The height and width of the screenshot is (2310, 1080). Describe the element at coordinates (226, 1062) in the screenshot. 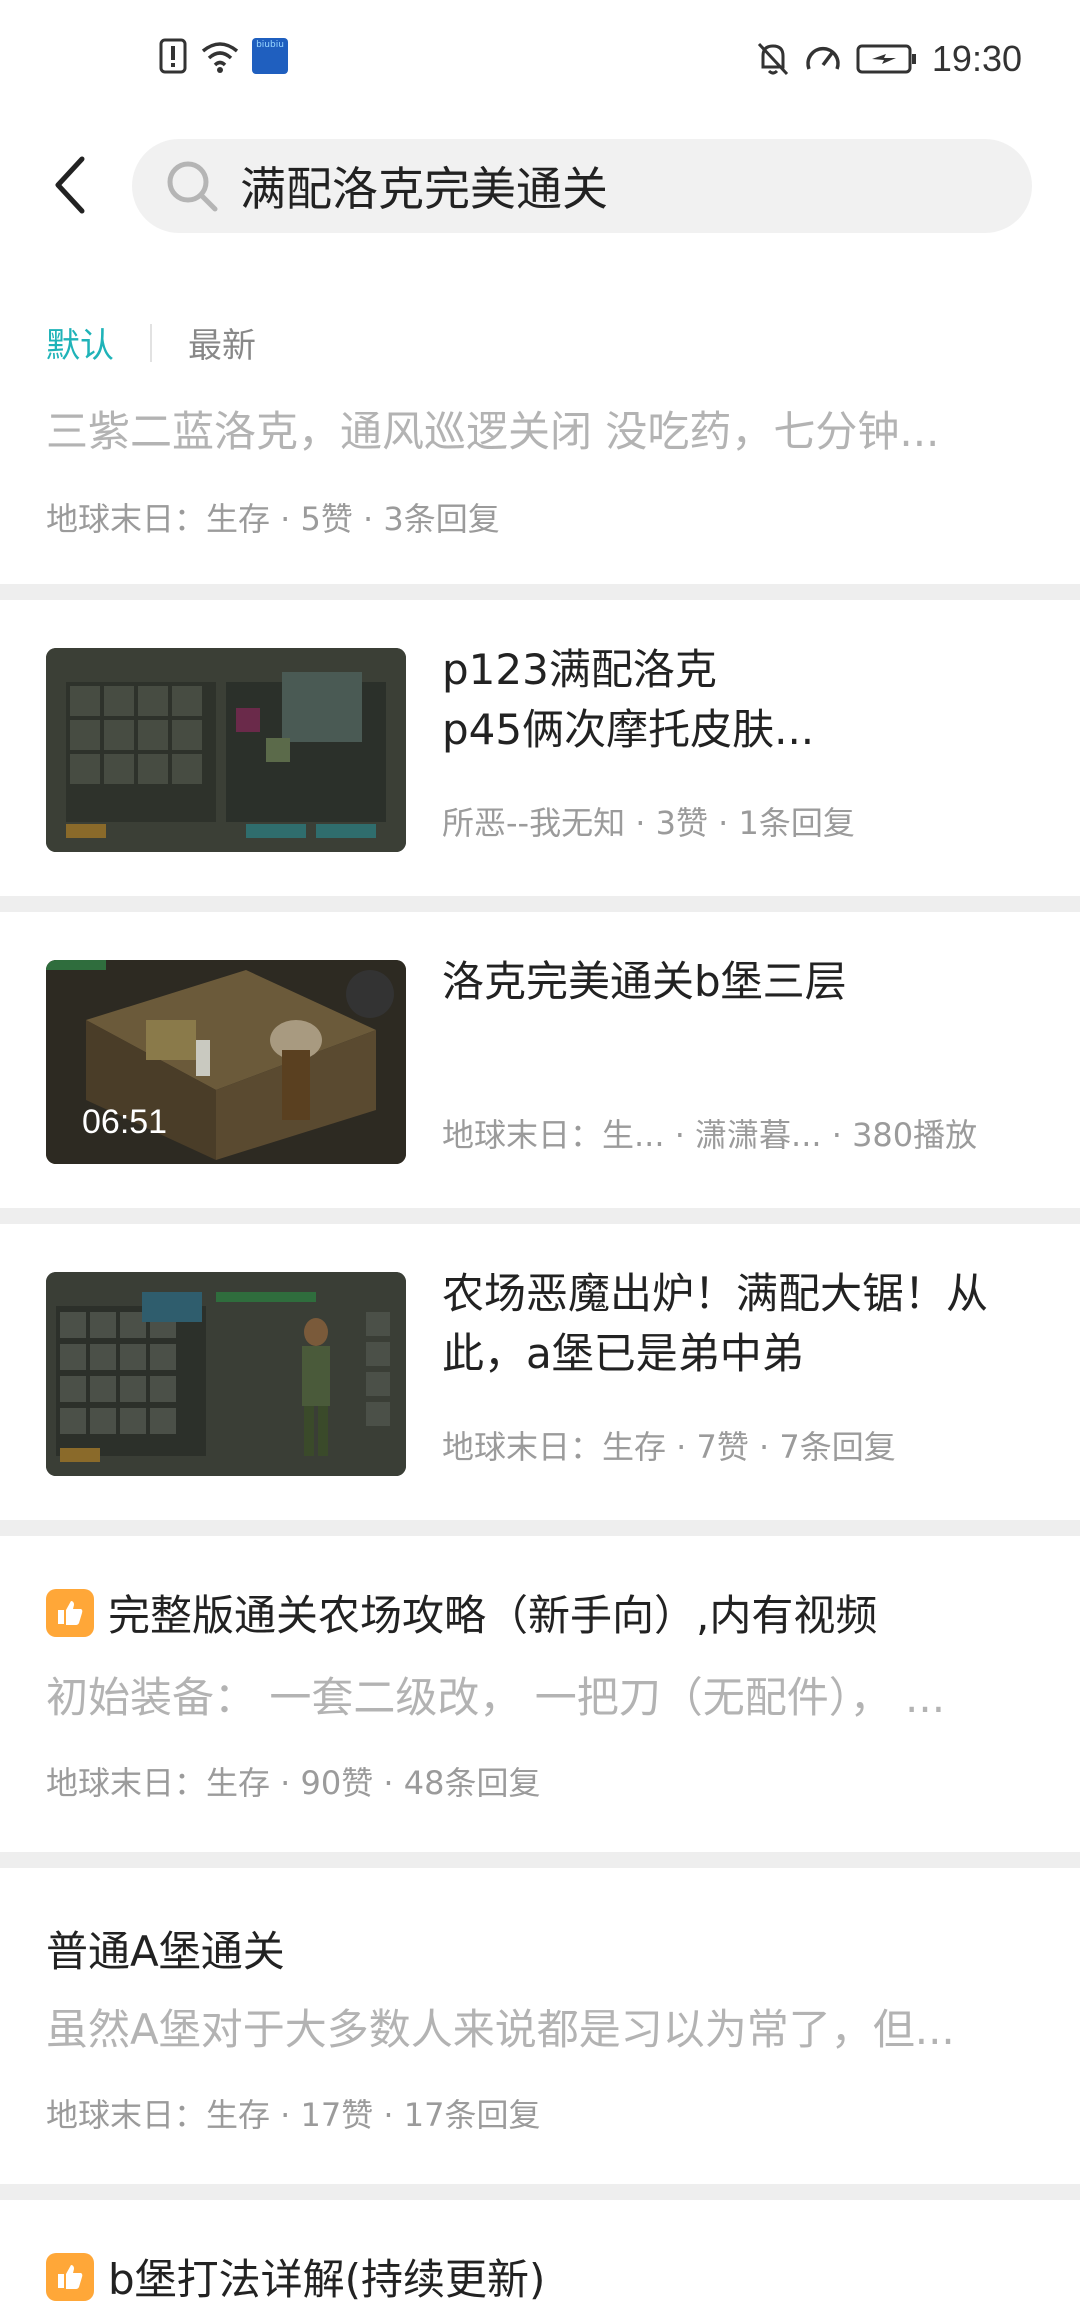

I see `video-thumbnail: 06:51` at that location.